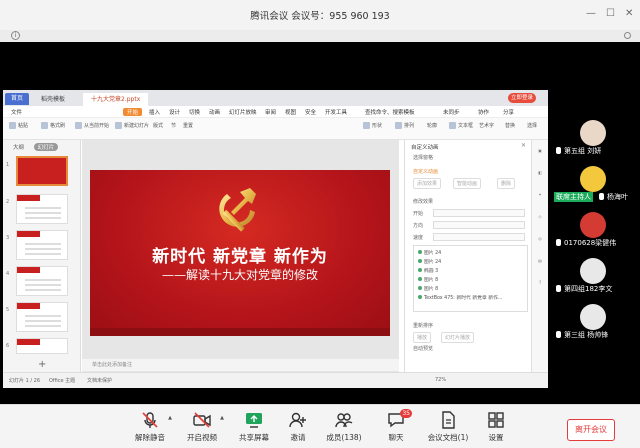 This screenshot has height=448, width=640. I want to click on menu-search: 查找命令、搜索模板, so click(390, 112).